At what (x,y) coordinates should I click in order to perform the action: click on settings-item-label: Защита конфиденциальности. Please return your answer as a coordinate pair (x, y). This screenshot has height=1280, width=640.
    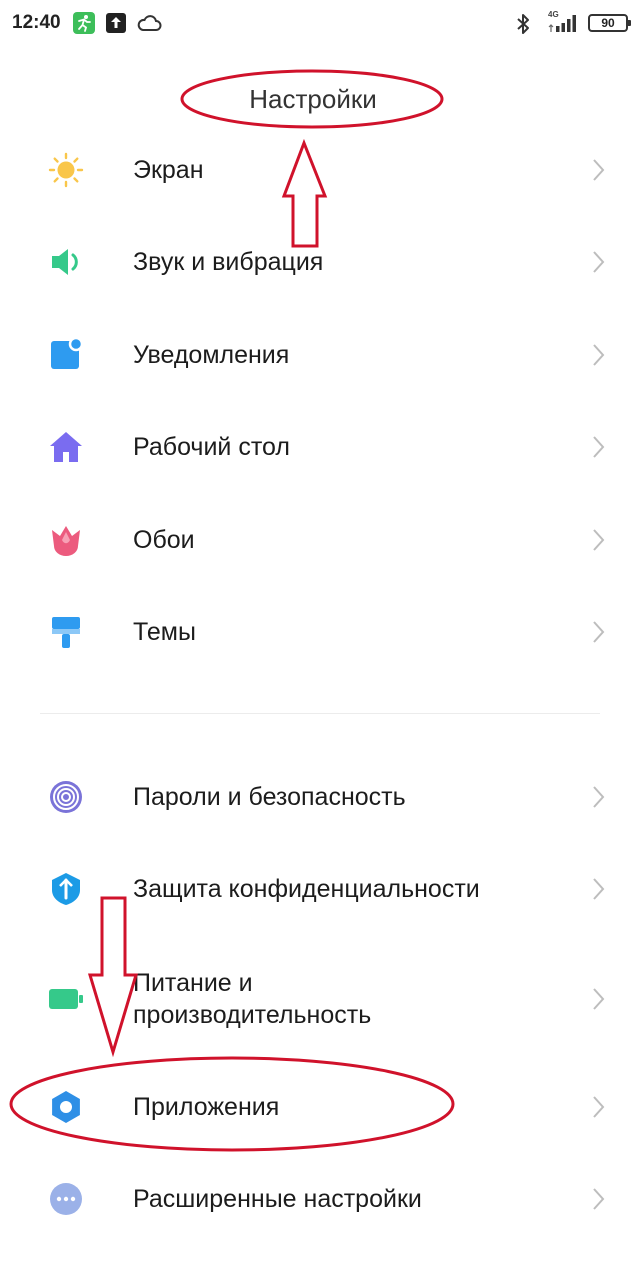
    Looking at the image, I should click on (306, 889).